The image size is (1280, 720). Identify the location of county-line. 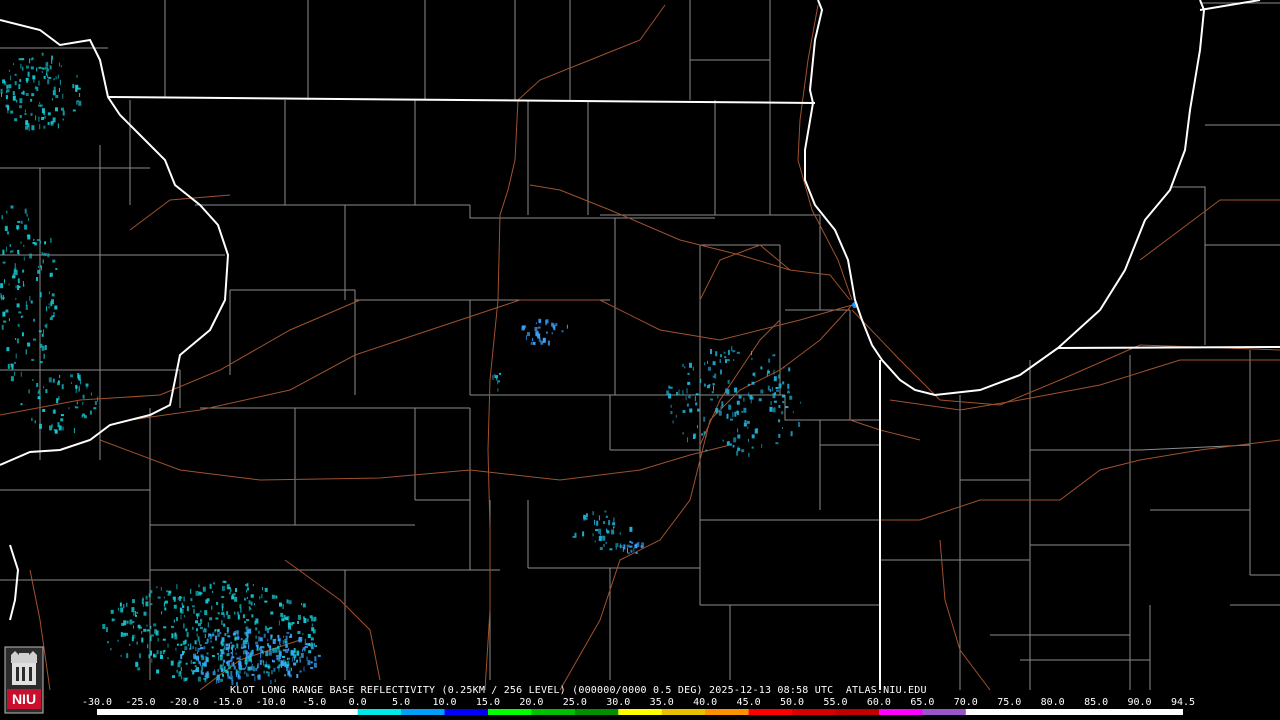
(1188, 265).